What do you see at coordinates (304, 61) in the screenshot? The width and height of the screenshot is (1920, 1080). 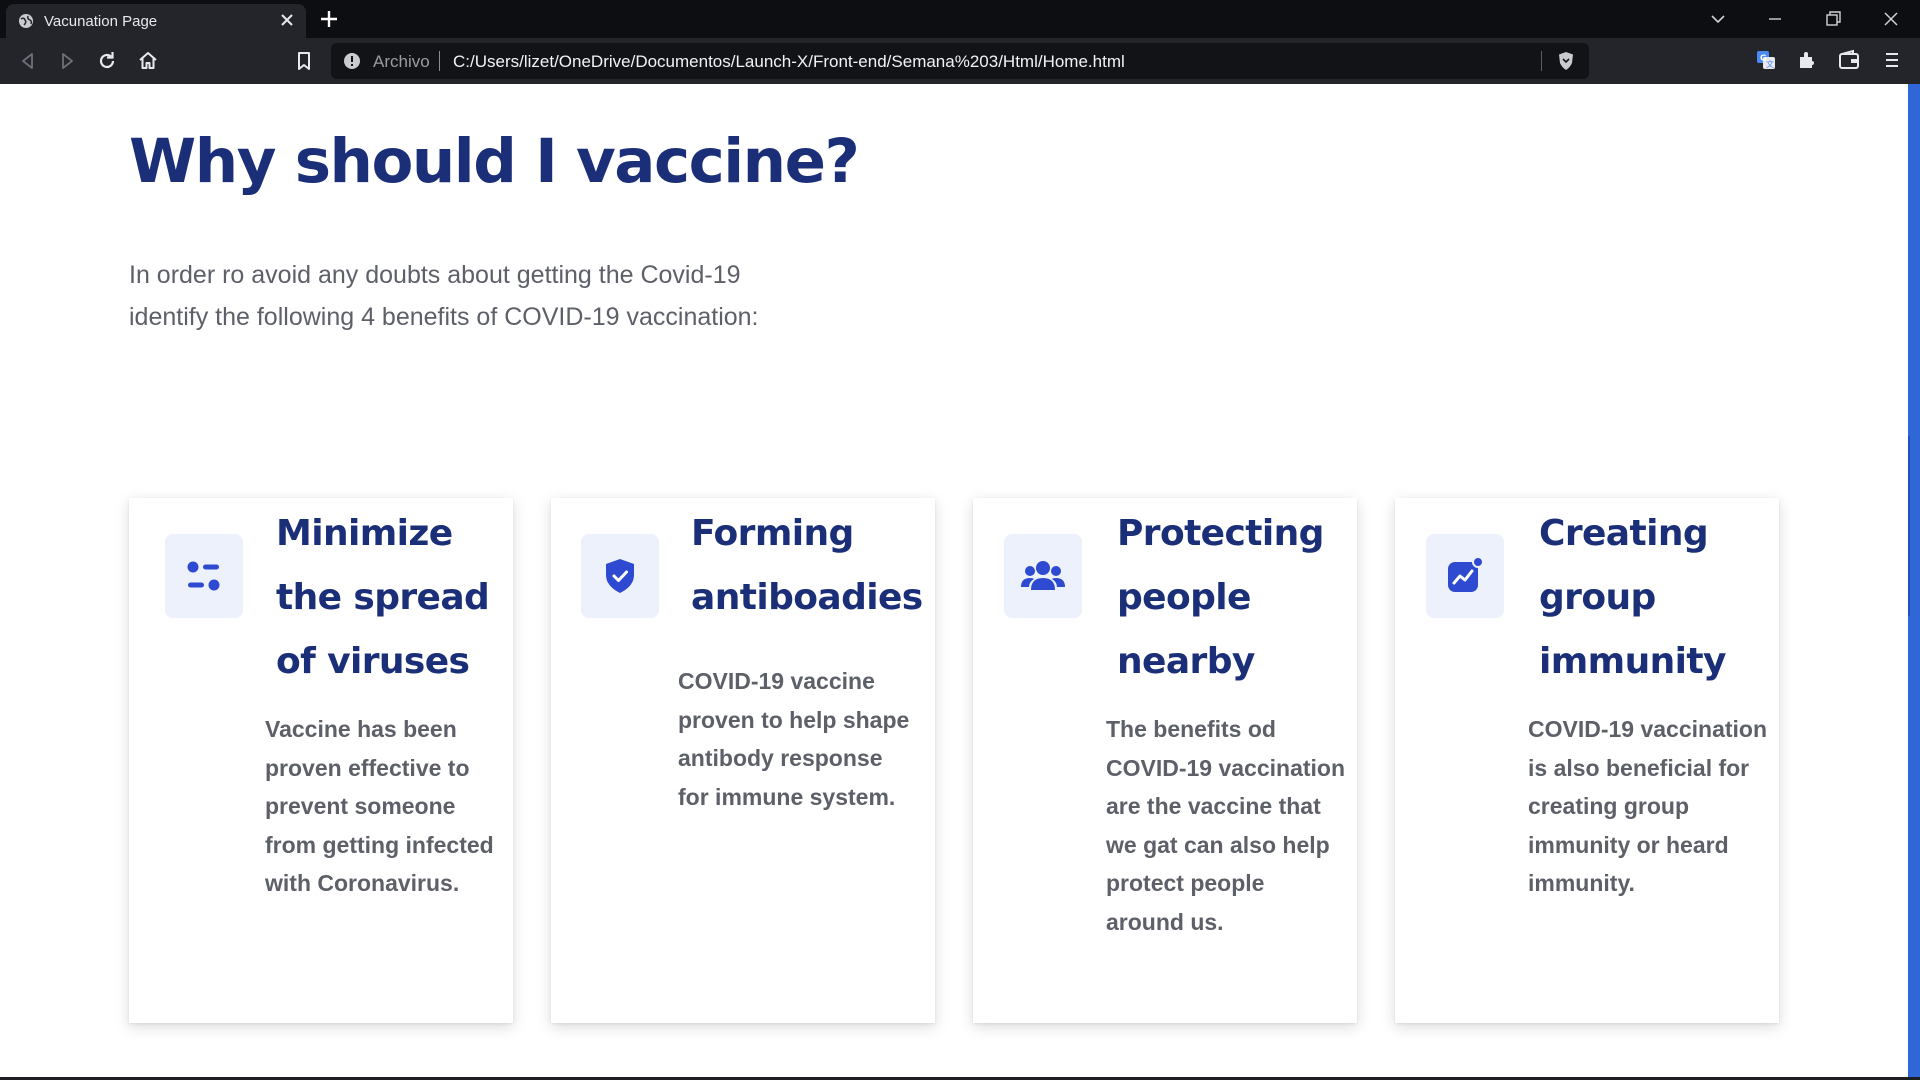 I see `bookmark-icon` at bounding box center [304, 61].